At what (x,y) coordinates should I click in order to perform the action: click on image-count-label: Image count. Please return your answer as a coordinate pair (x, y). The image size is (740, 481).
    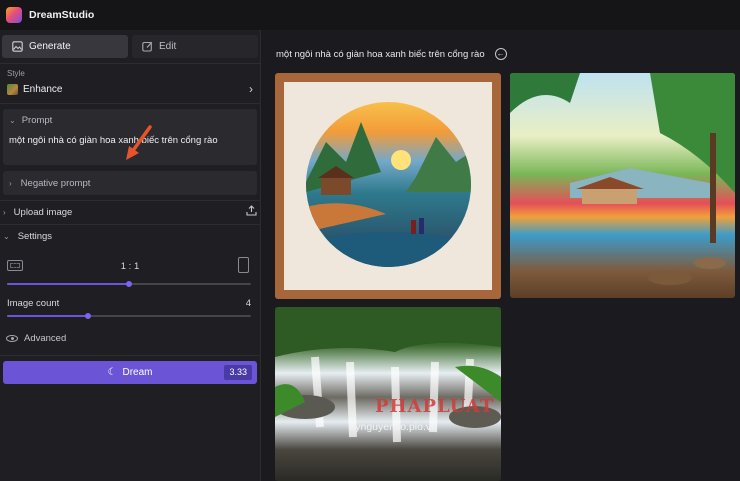
    Looking at the image, I should click on (33, 303).